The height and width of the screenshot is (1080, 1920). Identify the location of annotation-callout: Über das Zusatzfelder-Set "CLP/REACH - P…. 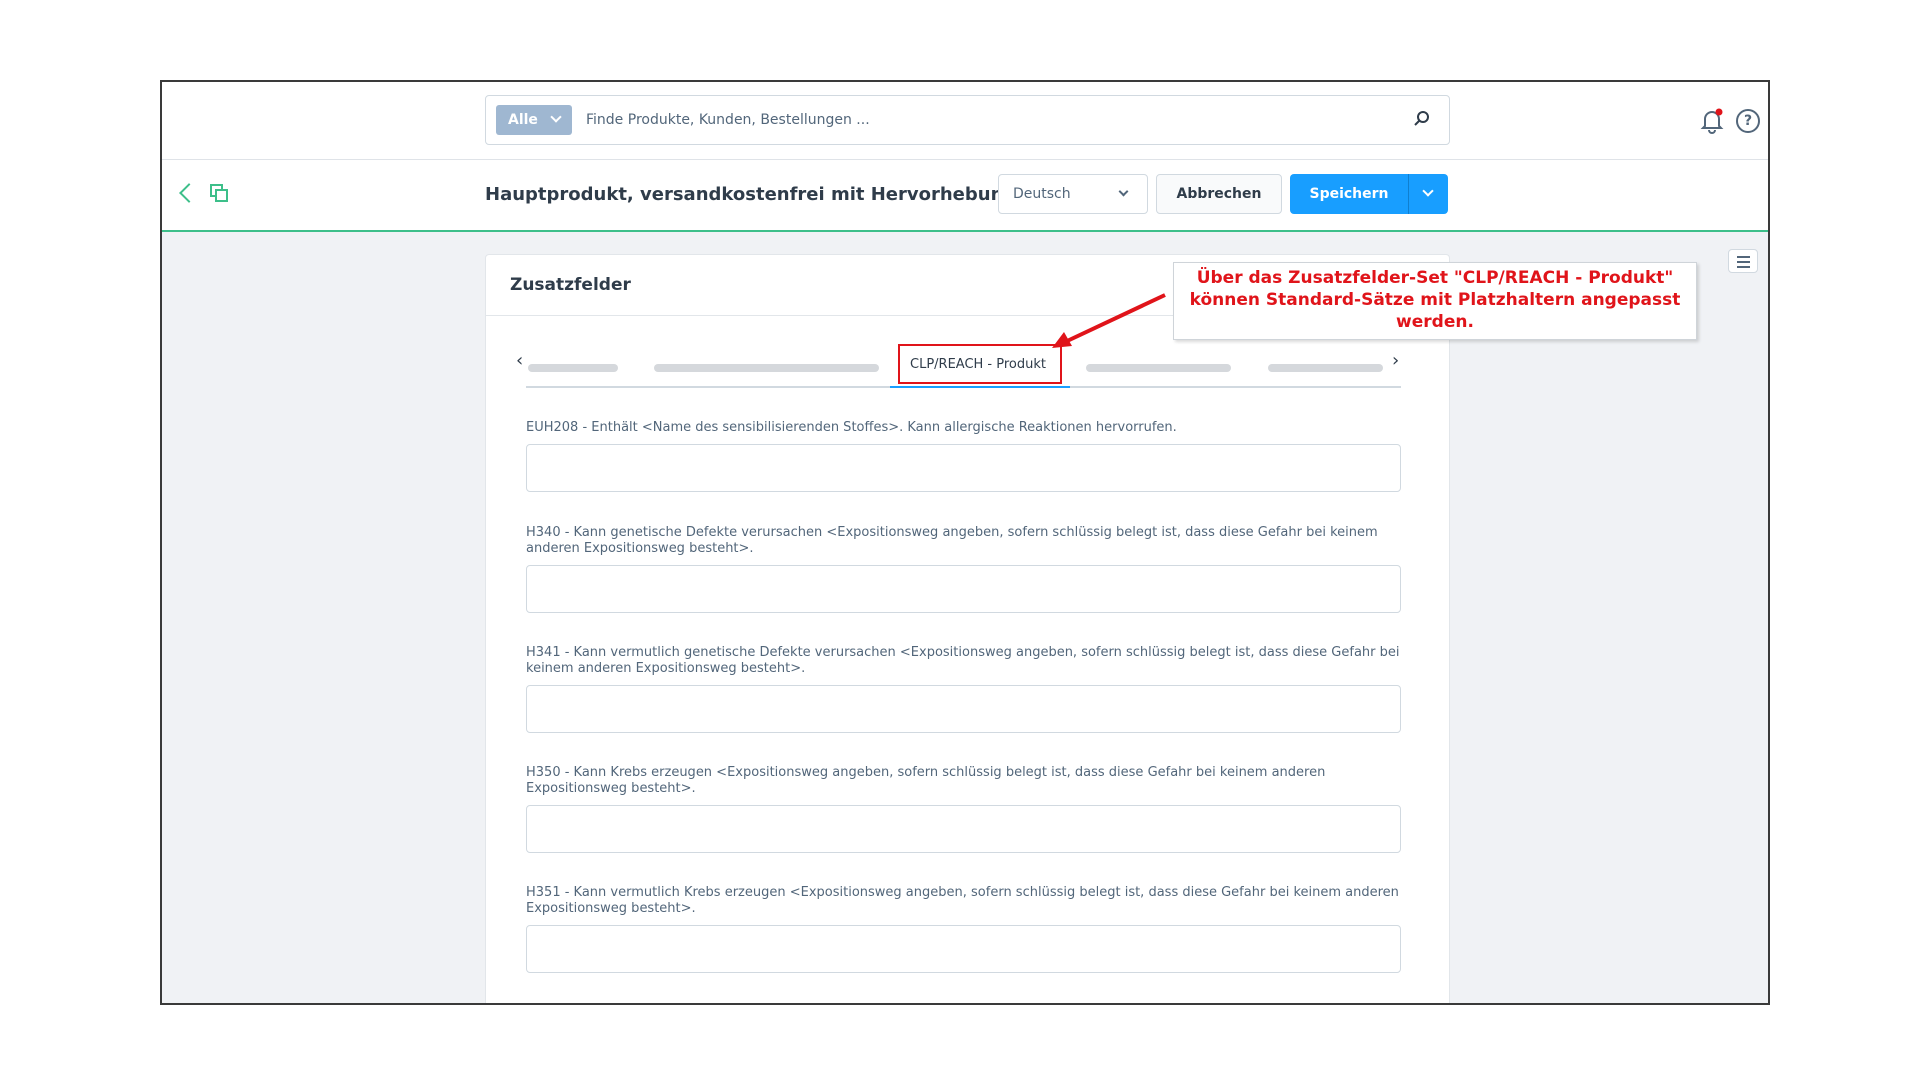
(1435, 301).